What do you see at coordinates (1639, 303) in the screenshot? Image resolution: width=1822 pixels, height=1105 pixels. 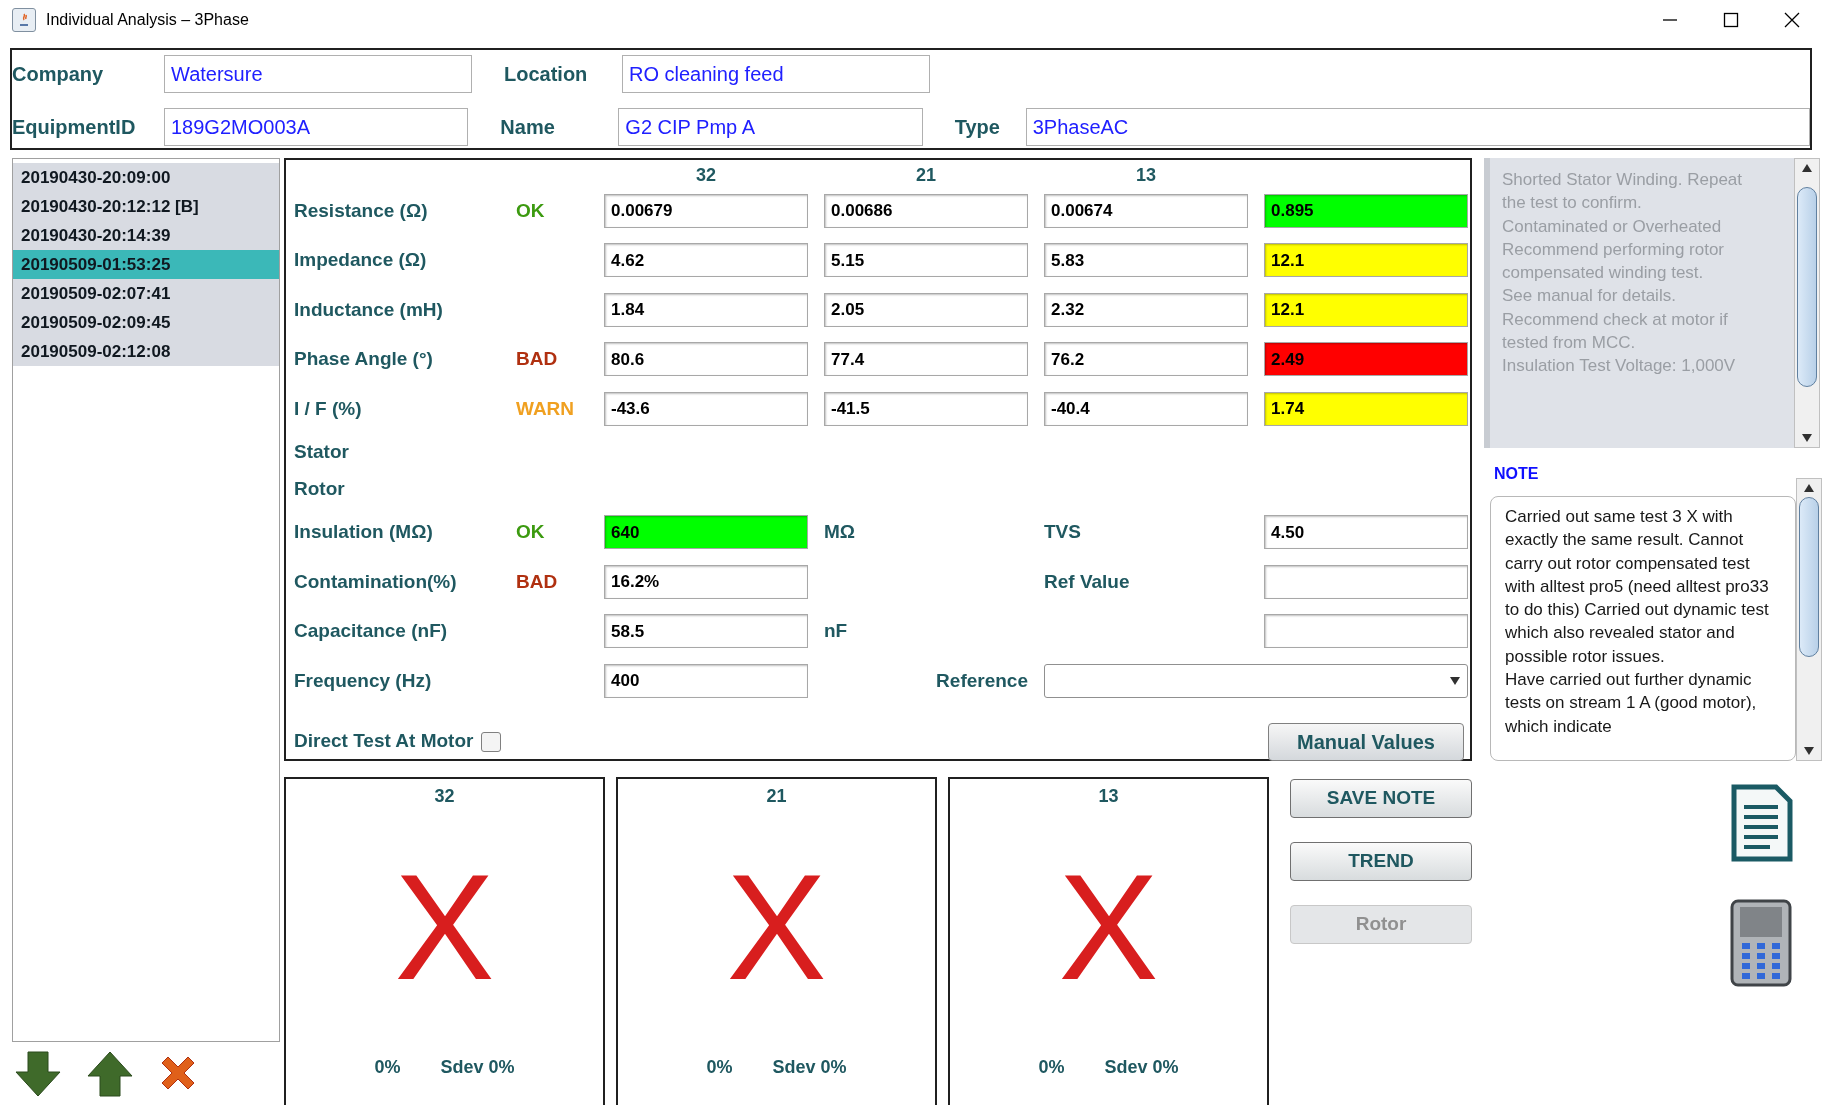 I see `diagnosis-text: Shorted Stator Winding. Repeat the test to confirm. Contaminated or Overheated Recommend performing rotor compensated winding test. See manual for details. Recommend check at motor if tested from MCC. Insulation Test Voltage: 1,000V` at bounding box center [1639, 303].